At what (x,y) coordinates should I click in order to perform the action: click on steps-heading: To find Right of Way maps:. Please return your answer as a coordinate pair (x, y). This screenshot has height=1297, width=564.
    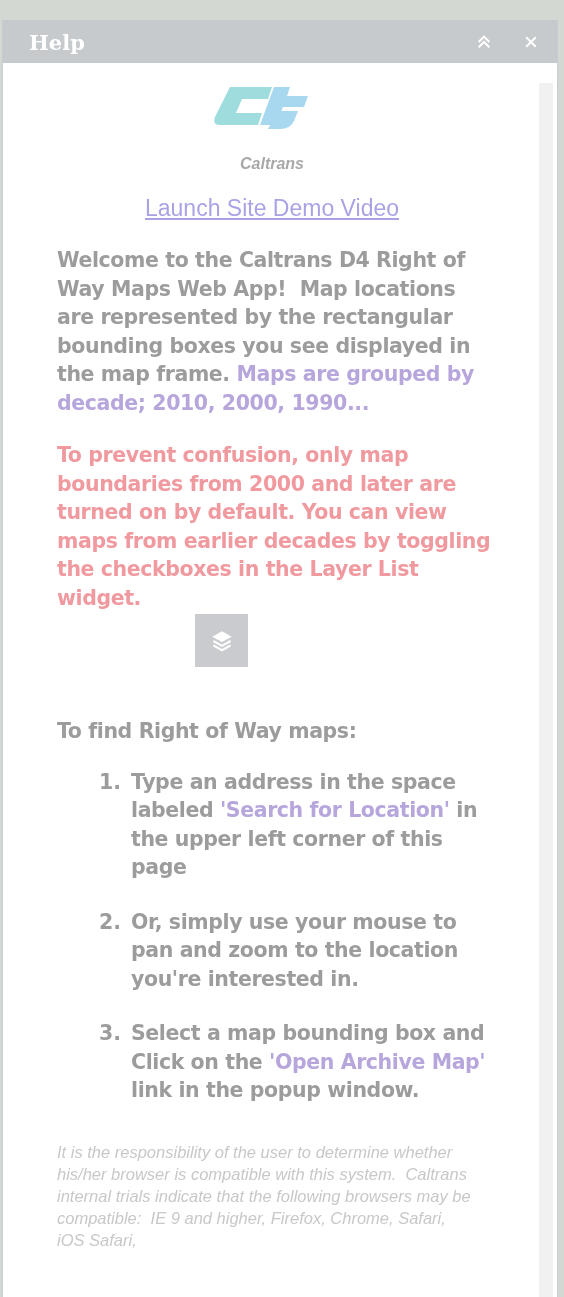
    Looking at the image, I should click on (207, 731).